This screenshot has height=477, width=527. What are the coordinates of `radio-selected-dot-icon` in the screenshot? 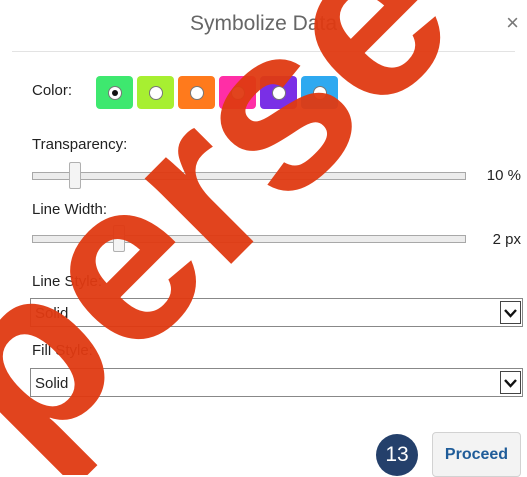 It's located at (114, 92).